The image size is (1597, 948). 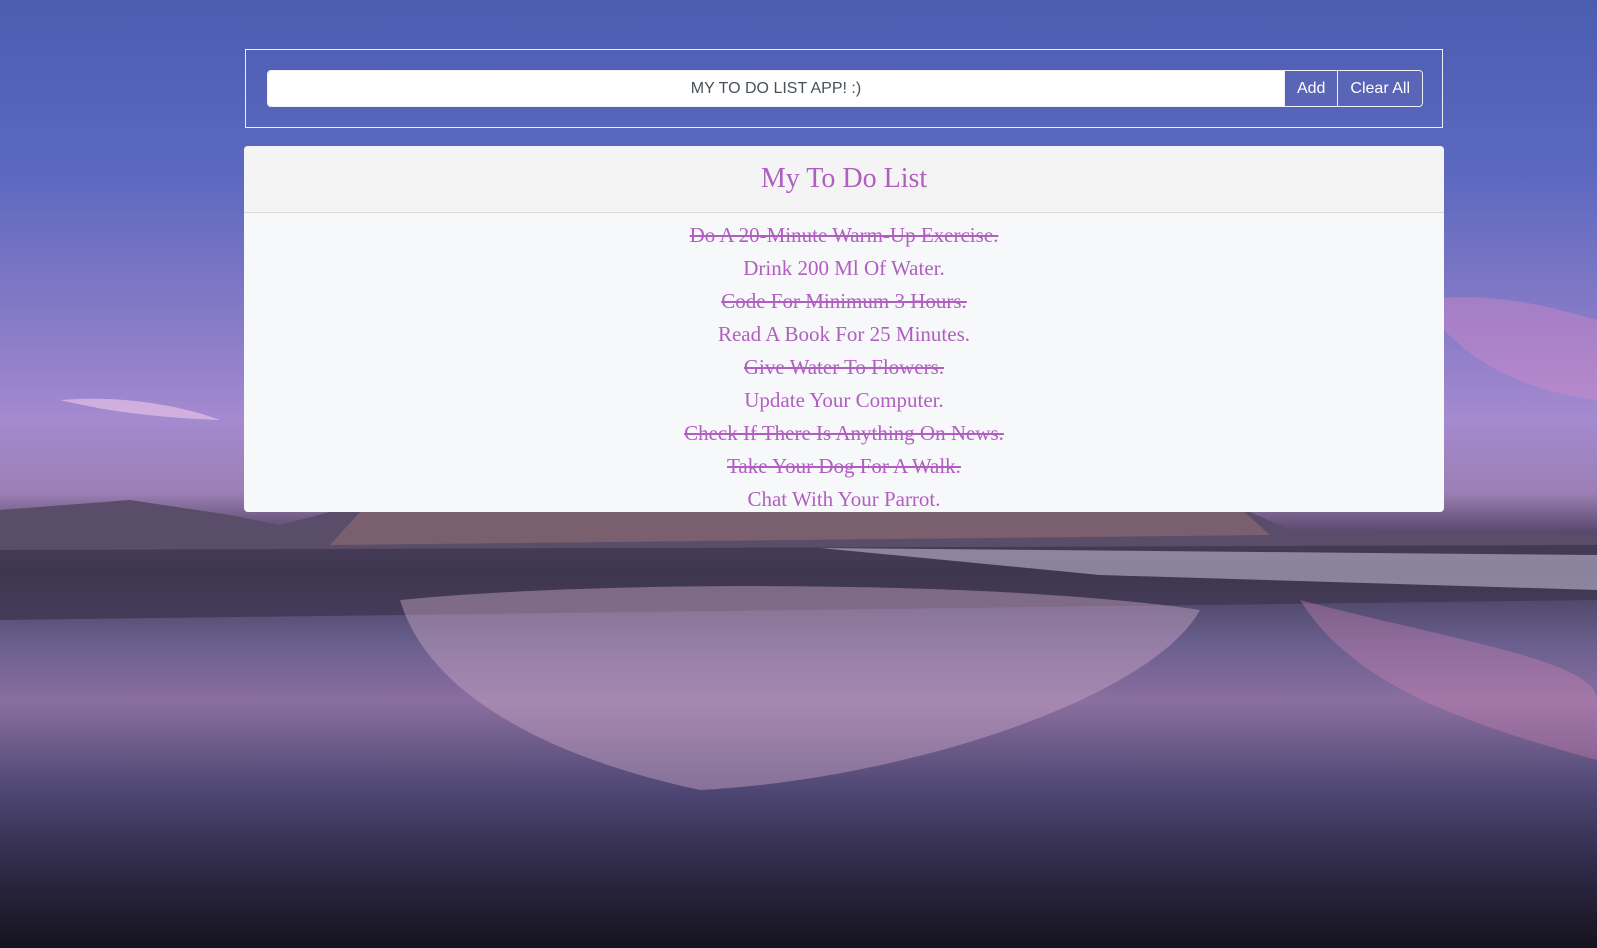 What do you see at coordinates (844, 235) in the screenshot?
I see `todo-item: Do A 20-Minute Warm-Up Exercise.` at bounding box center [844, 235].